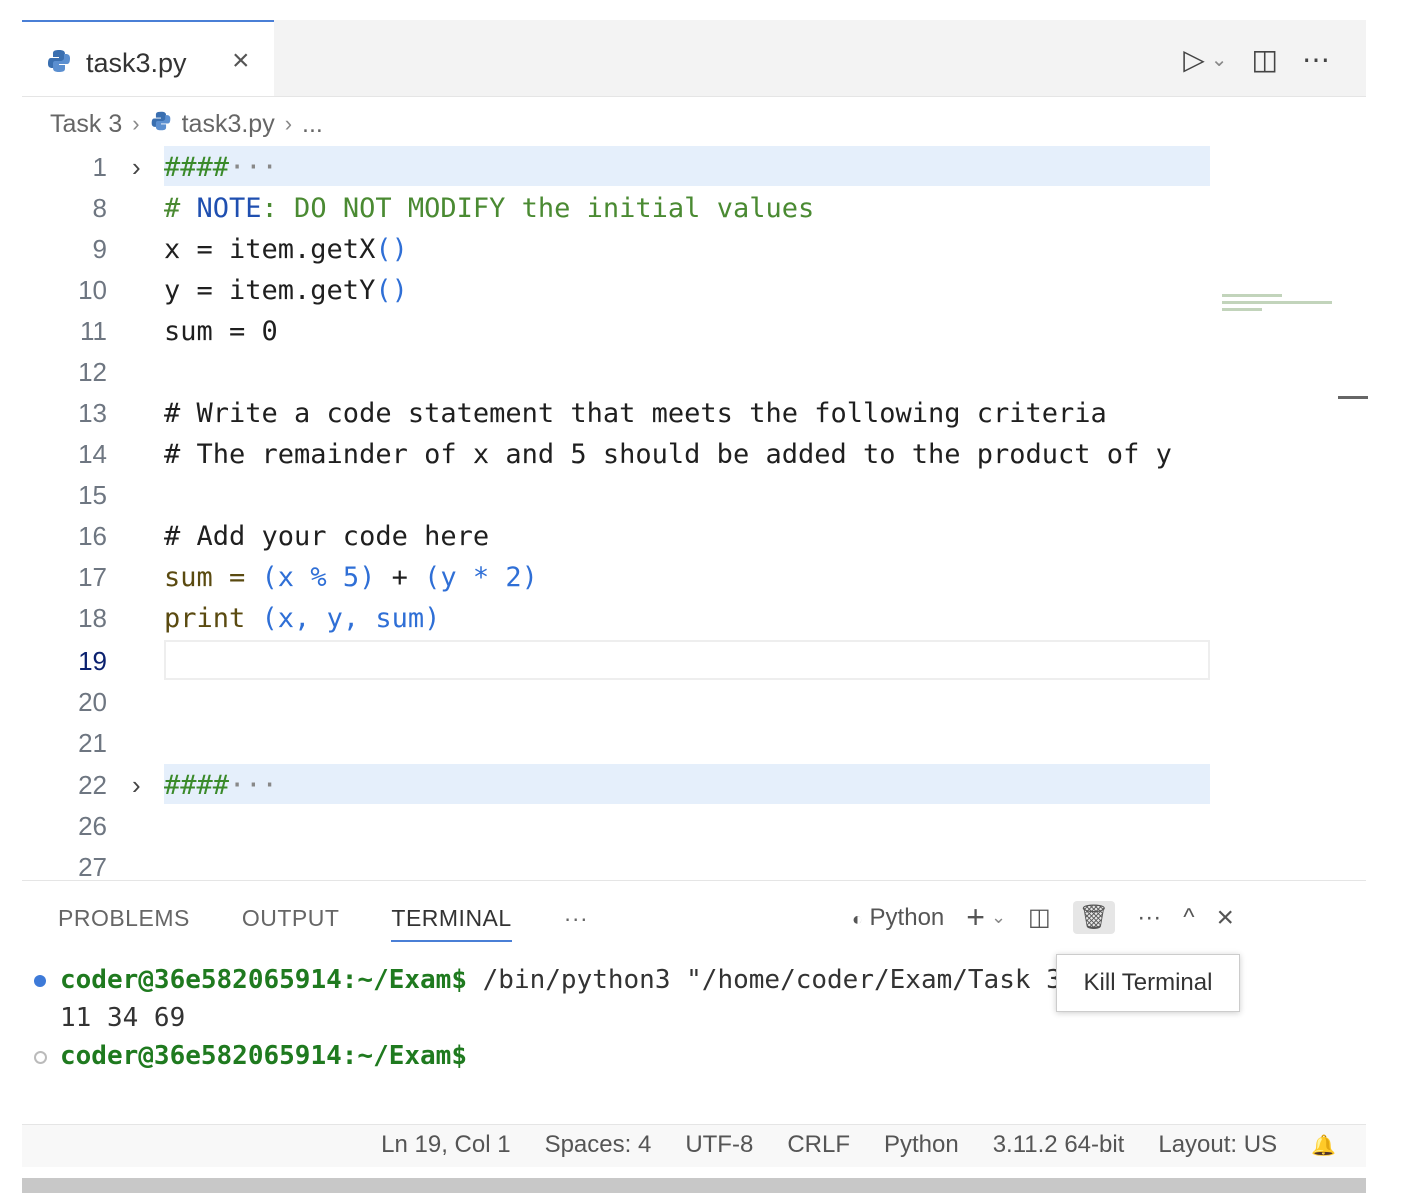 This screenshot has width=1415, height=1193. Describe the element at coordinates (92, 618) in the screenshot. I see `line-number: 18` at that location.